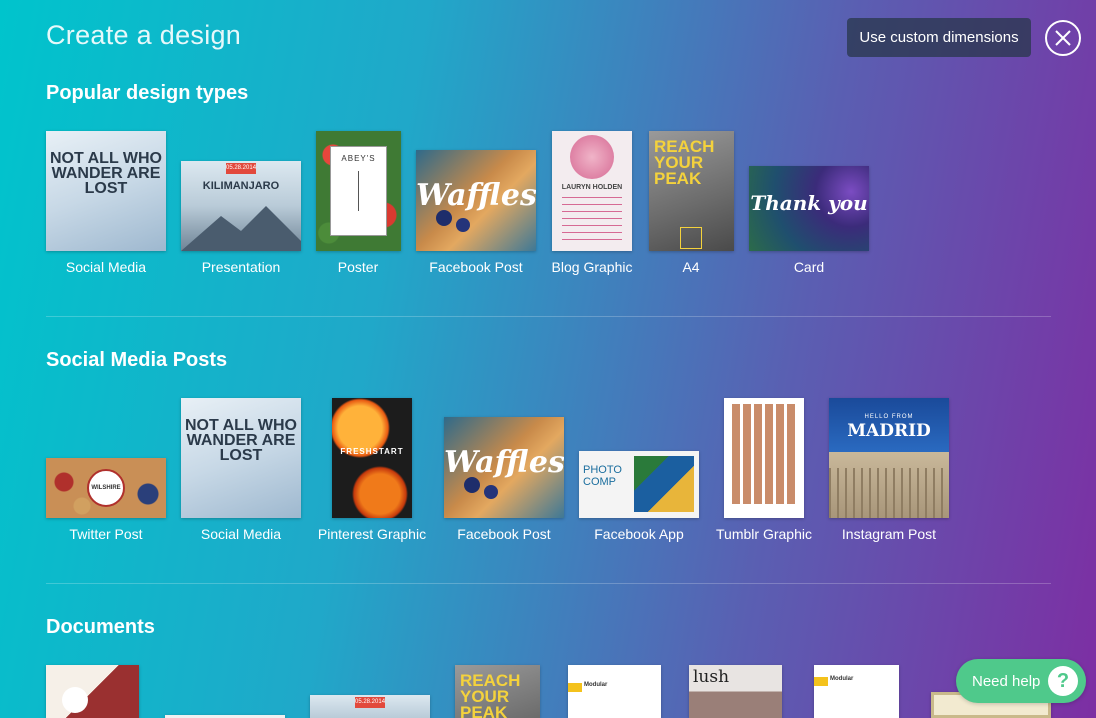  Describe the element at coordinates (137, 360) in the screenshot. I see `section-title: Social Media Posts` at that location.